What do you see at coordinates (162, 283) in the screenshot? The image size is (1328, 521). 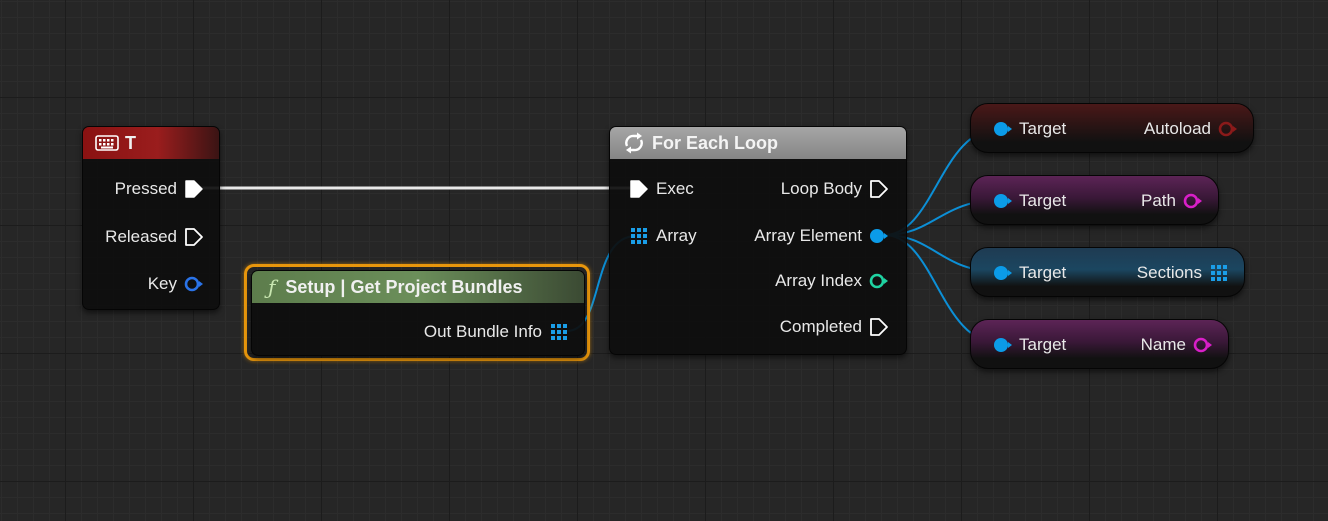 I see `pin-key-label: Key` at bounding box center [162, 283].